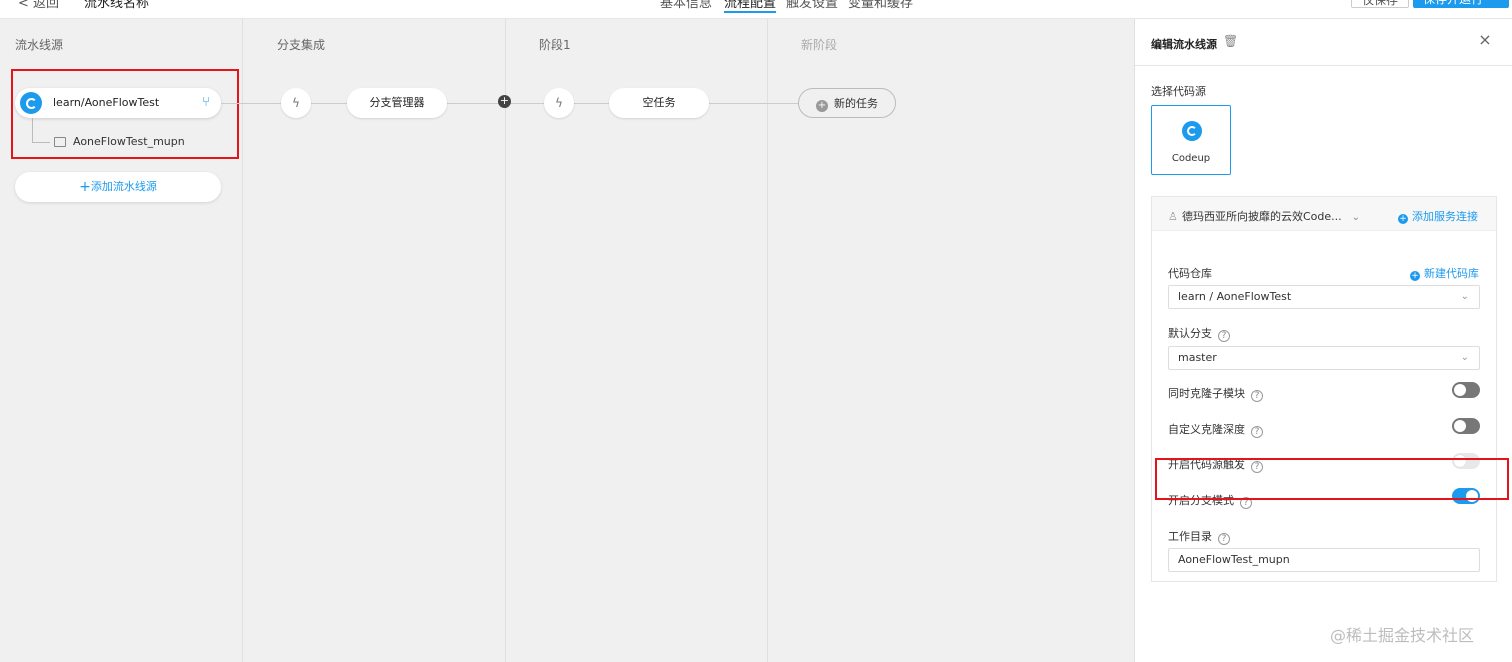  Describe the element at coordinates (117, 5) in the screenshot. I see `pipeline-name: 流水线名称` at that location.